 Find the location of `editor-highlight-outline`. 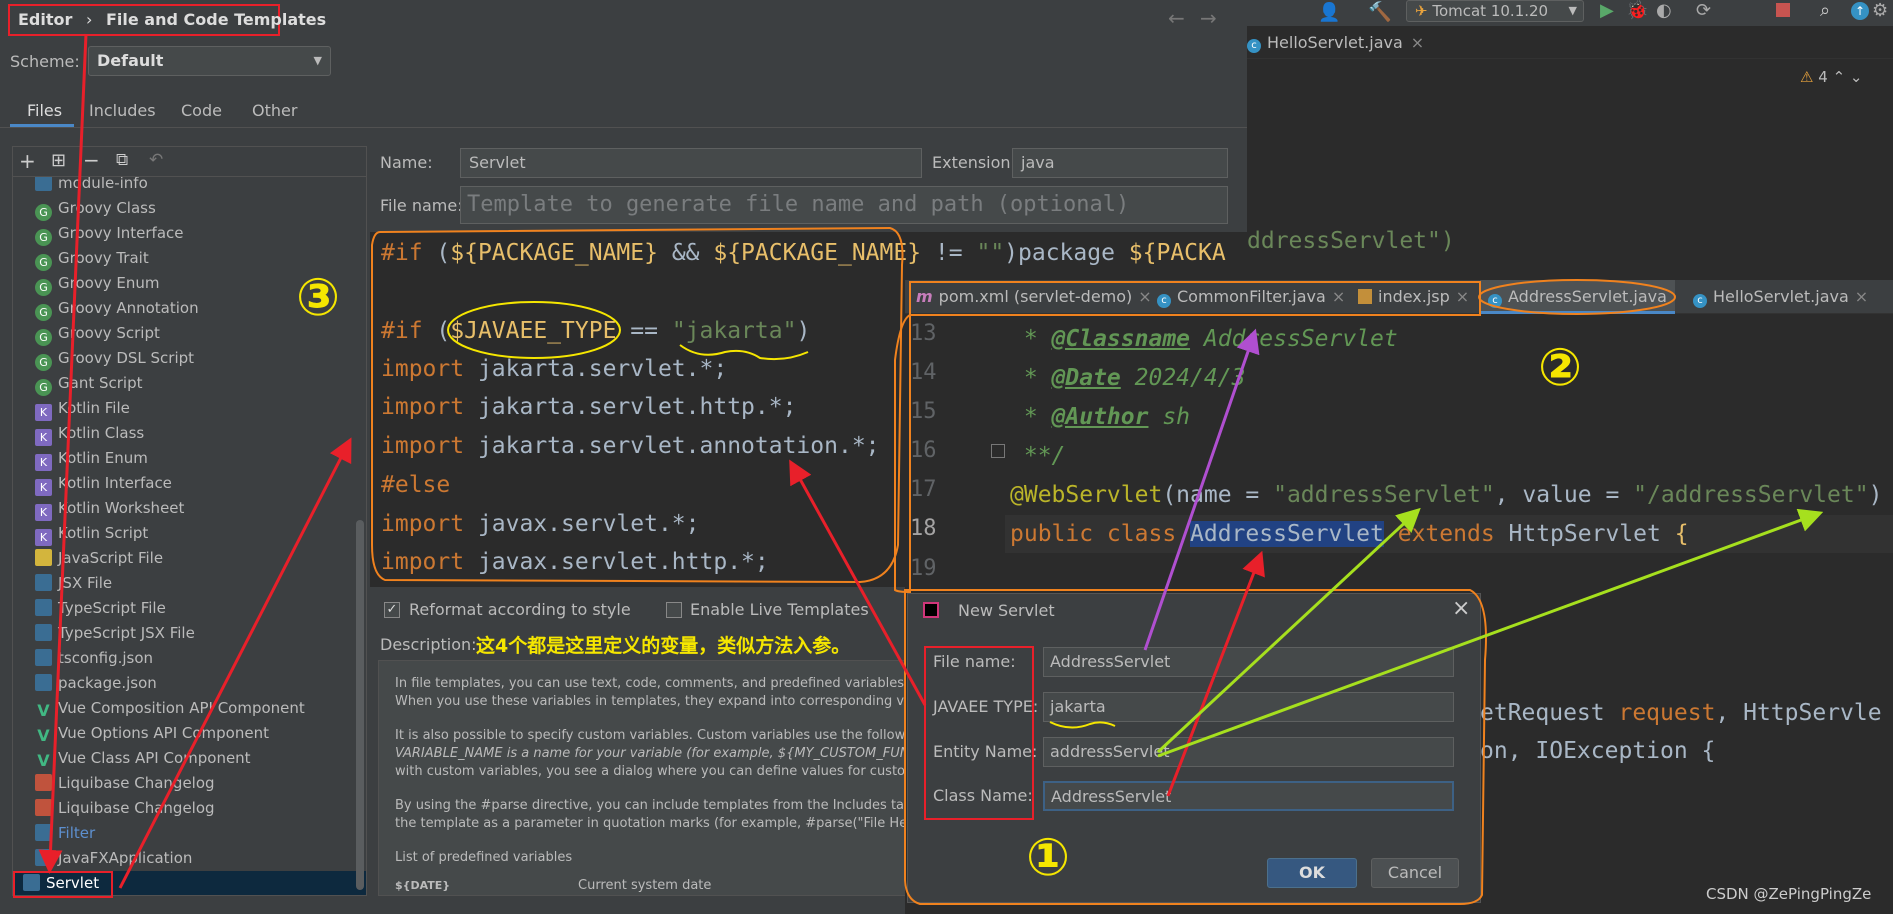

editor-highlight-outline is located at coordinates (1187, 437).